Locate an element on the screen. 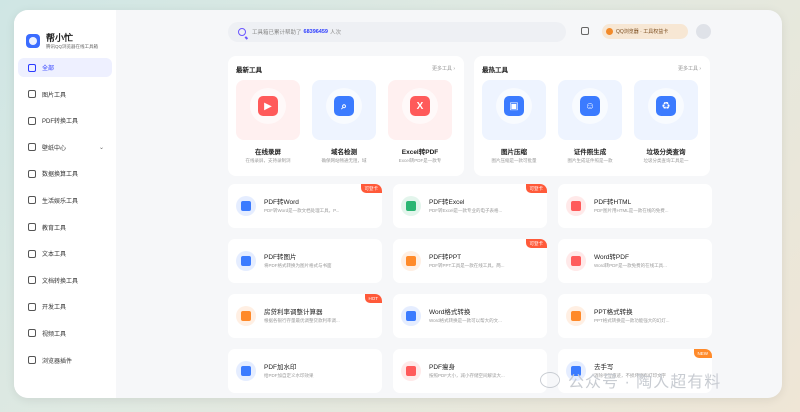 The image size is (800, 412). tool-tile: ▣ 图片压缩 图片压缩是一款可批量 is located at coordinates (514, 124).